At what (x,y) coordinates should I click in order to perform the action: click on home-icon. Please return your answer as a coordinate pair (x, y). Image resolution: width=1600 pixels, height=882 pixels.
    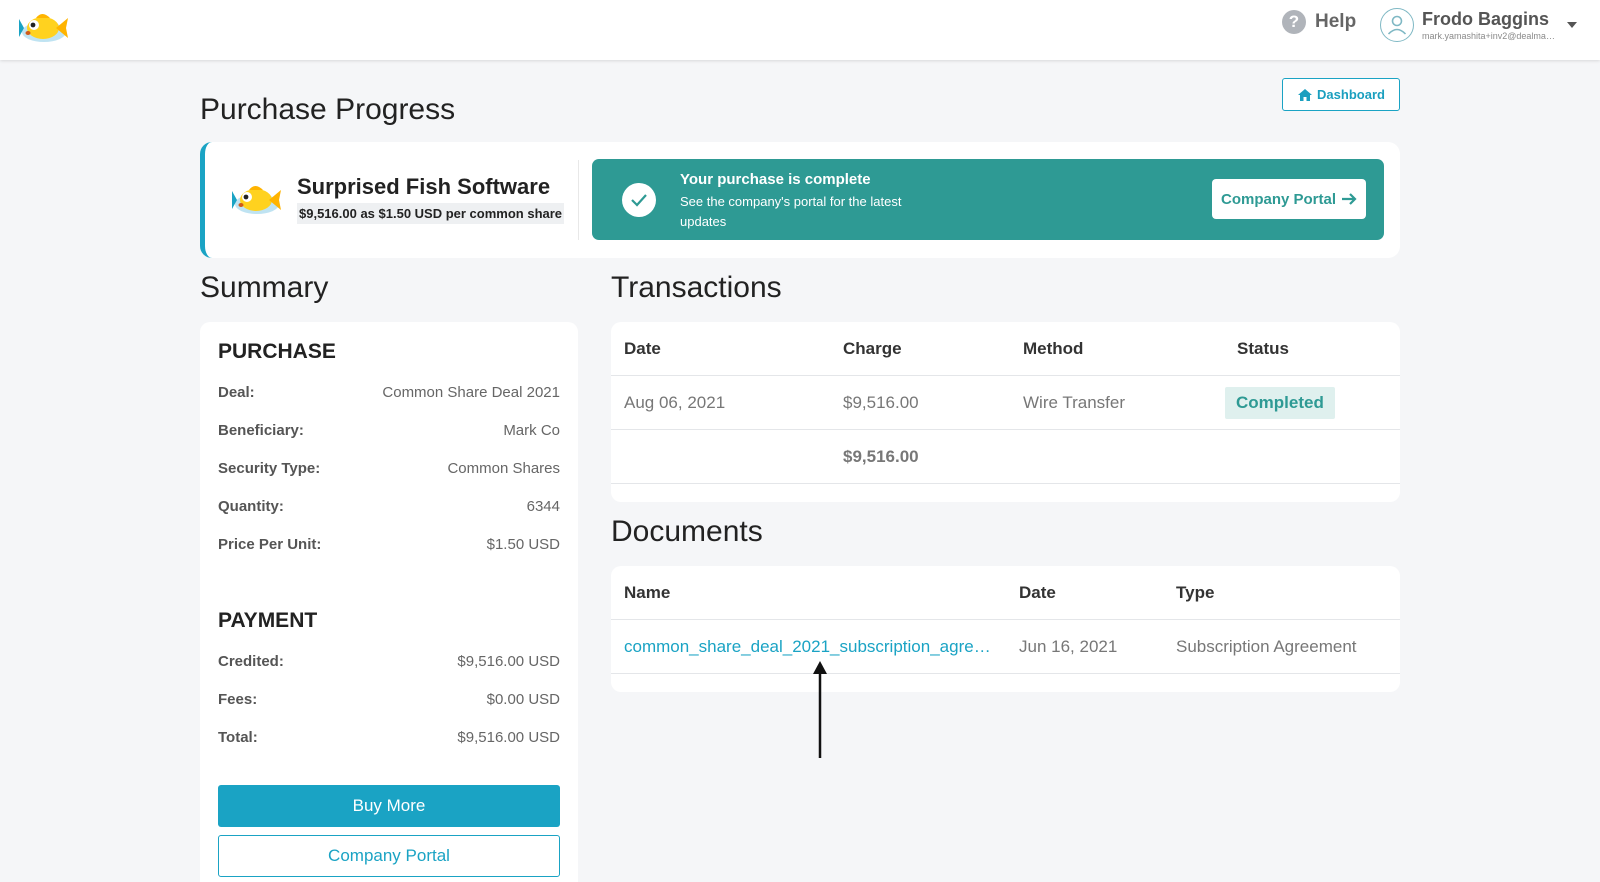
    Looking at the image, I should click on (1305, 94).